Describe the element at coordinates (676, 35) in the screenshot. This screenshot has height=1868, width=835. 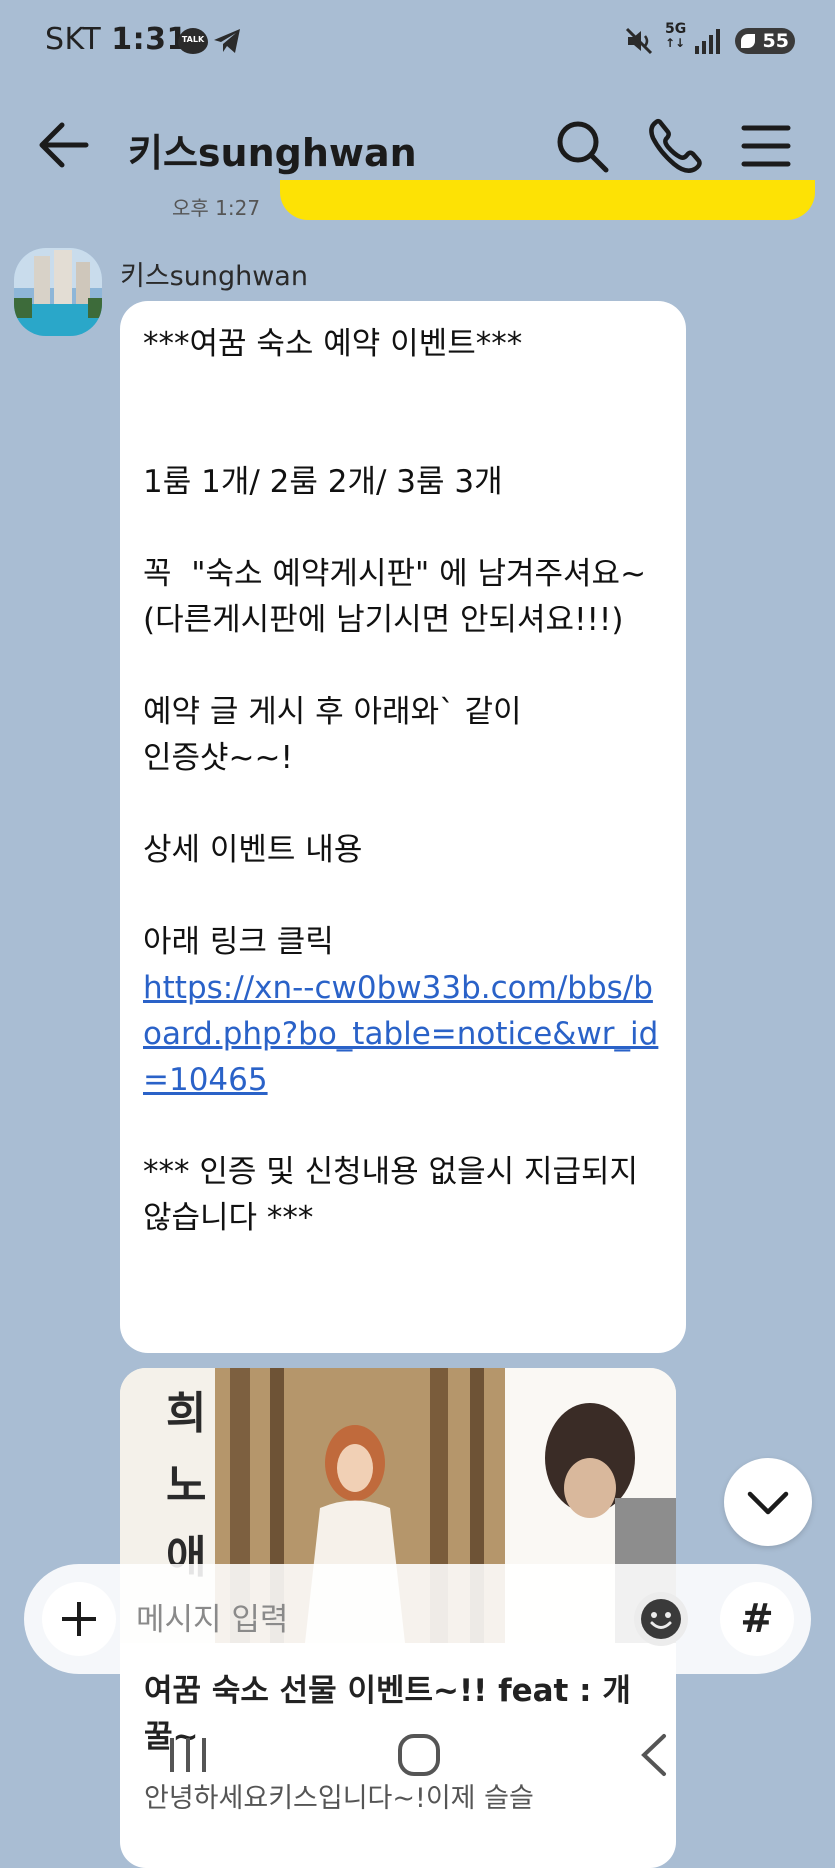
I see `network-5g-icon: 5G ↑↓` at that location.